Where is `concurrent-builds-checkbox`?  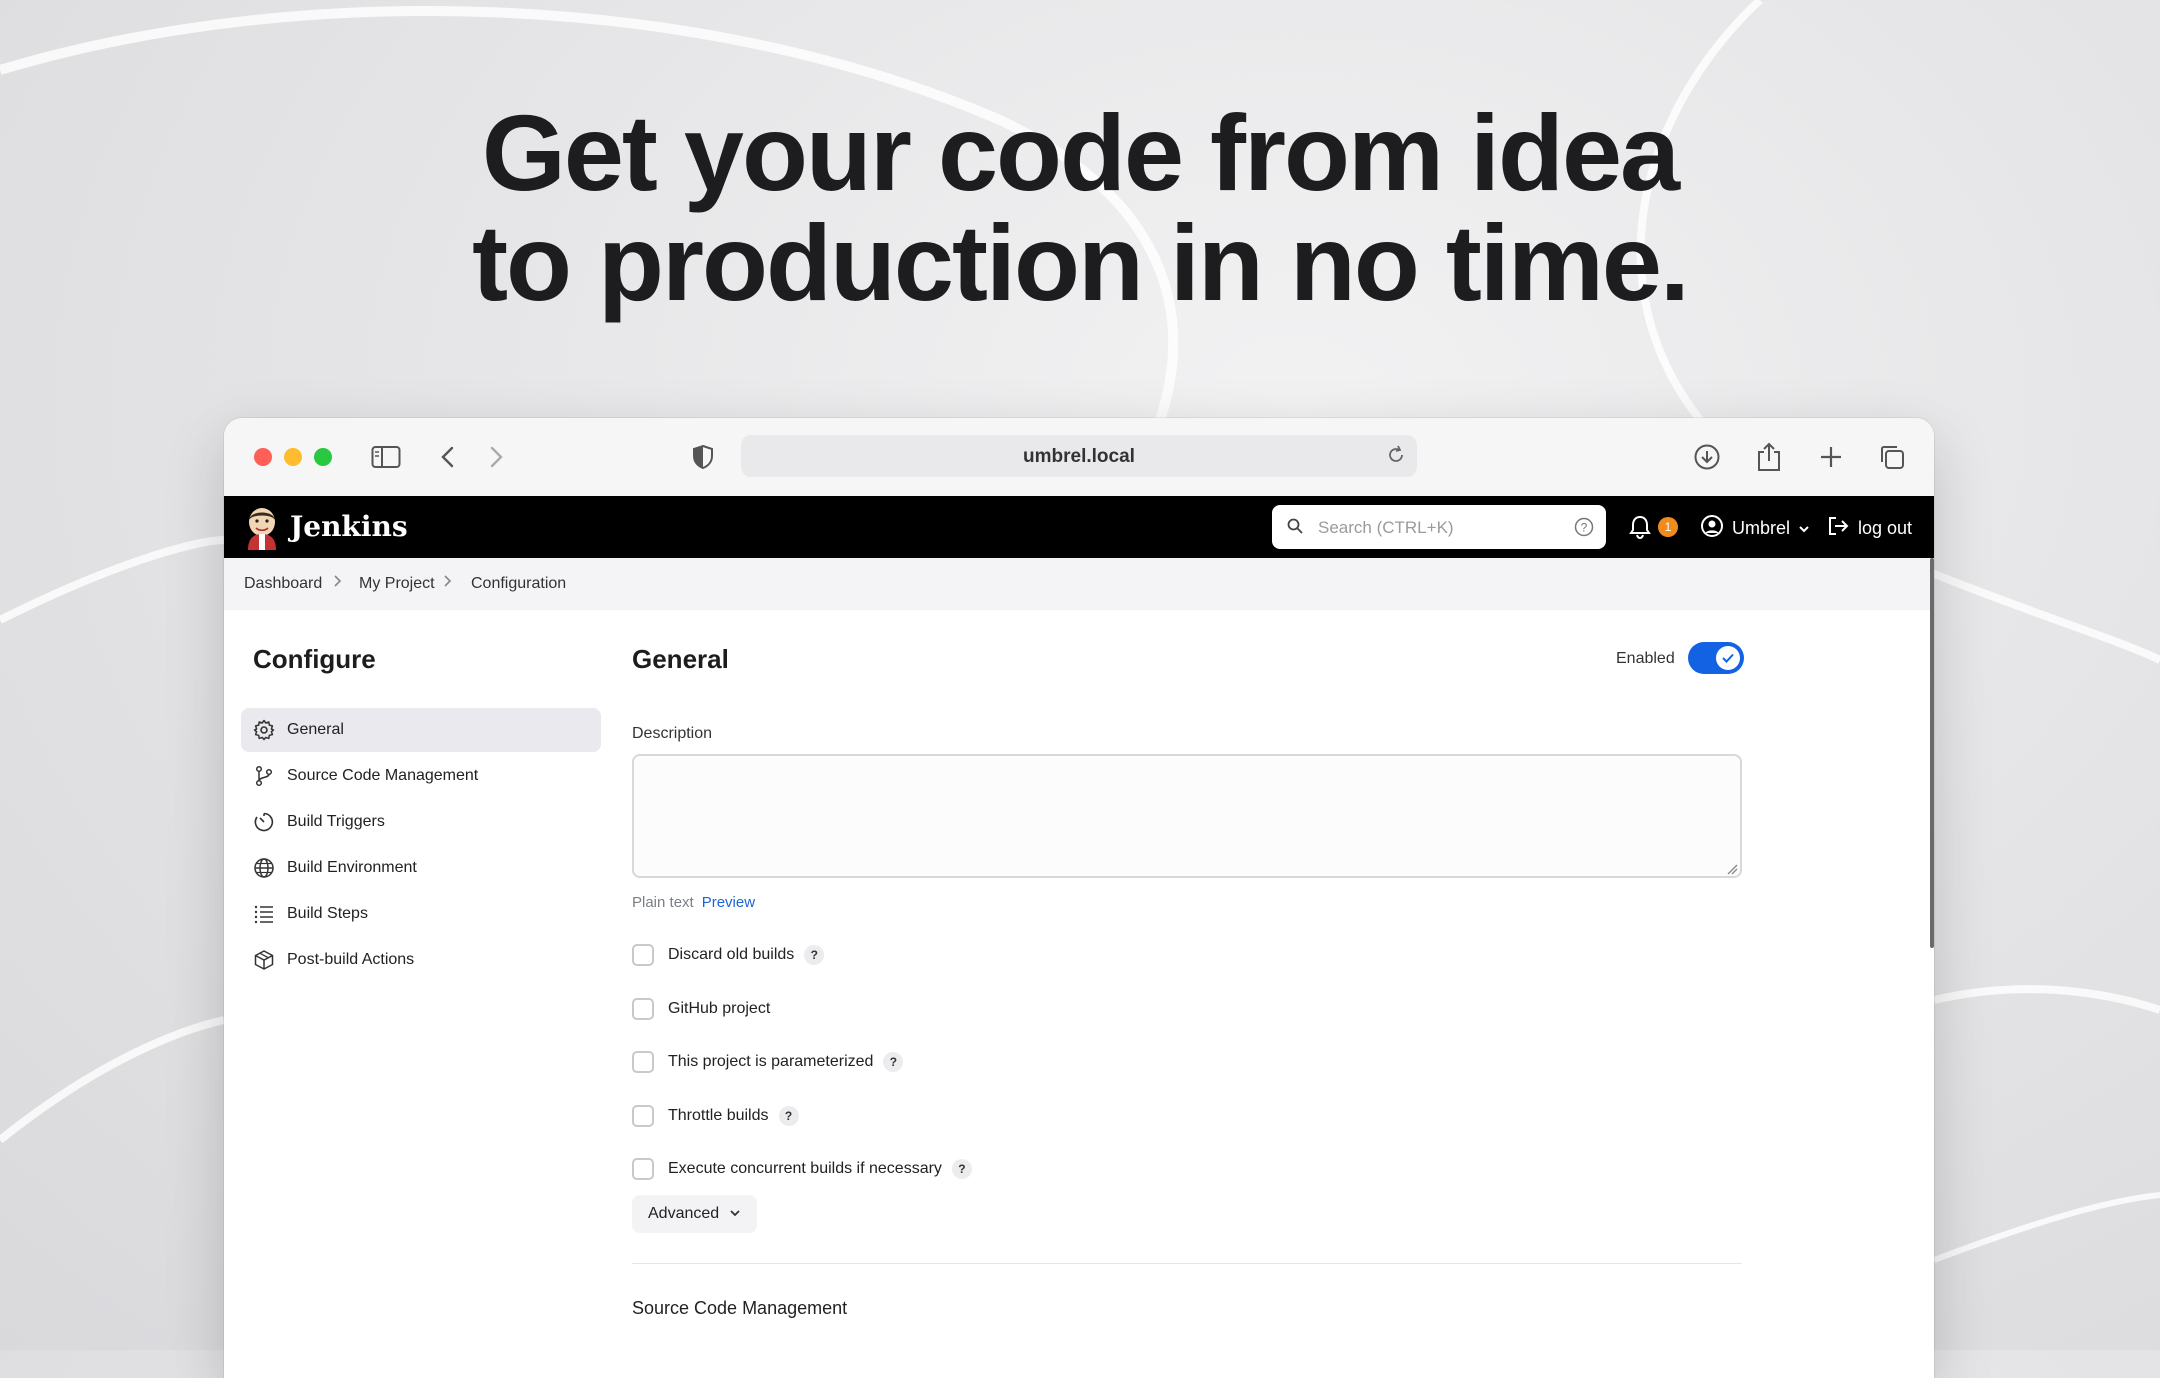 concurrent-builds-checkbox is located at coordinates (643, 1169).